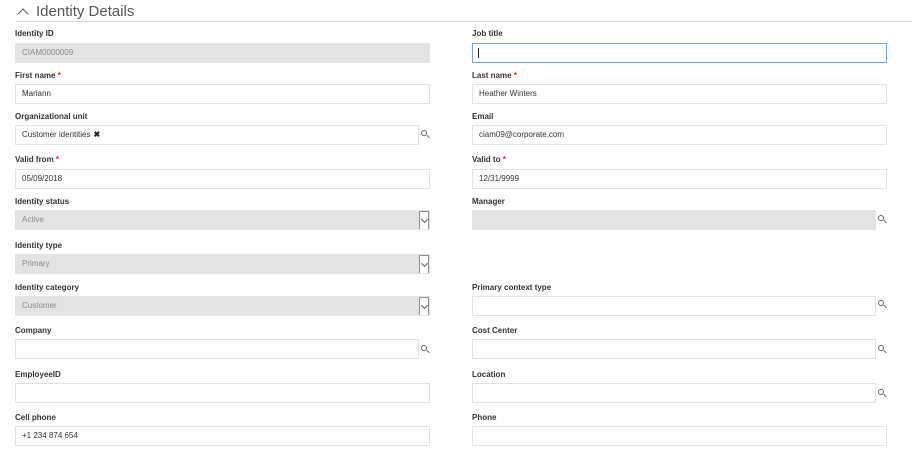 Image resolution: width=916 pixels, height=451 pixels. What do you see at coordinates (42, 201) in the screenshot?
I see `identity-status-label: Identity status` at bounding box center [42, 201].